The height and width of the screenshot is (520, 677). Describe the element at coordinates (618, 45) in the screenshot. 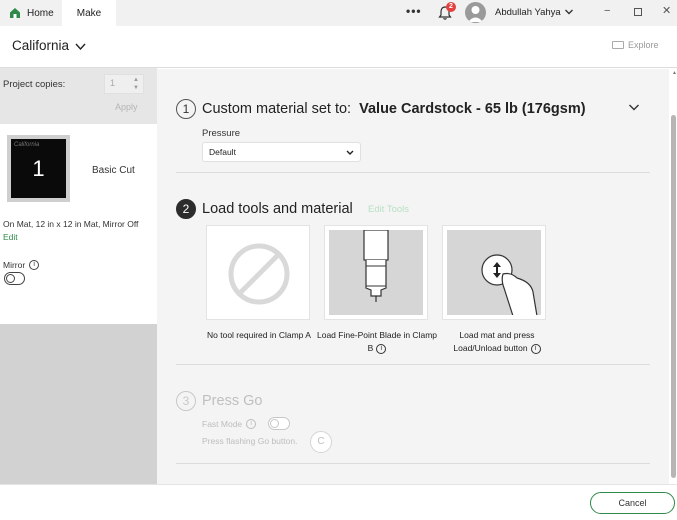

I see `explore-icon` at that location.